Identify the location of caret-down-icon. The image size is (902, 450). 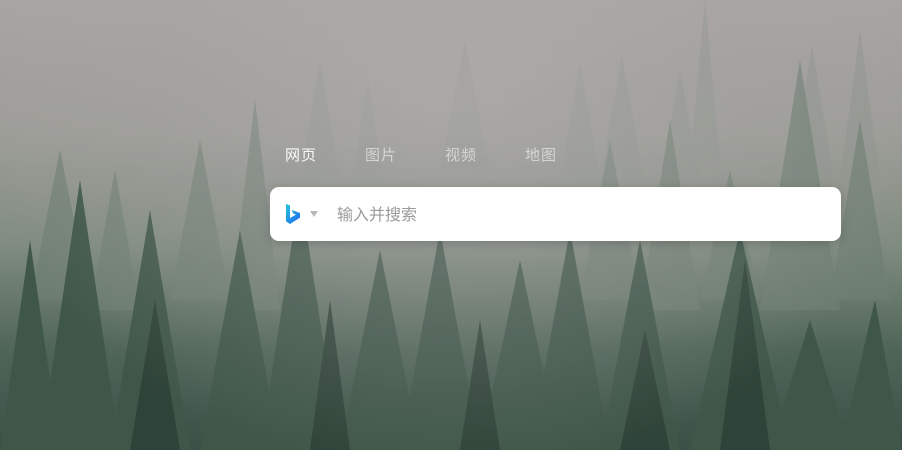
(314, 214).